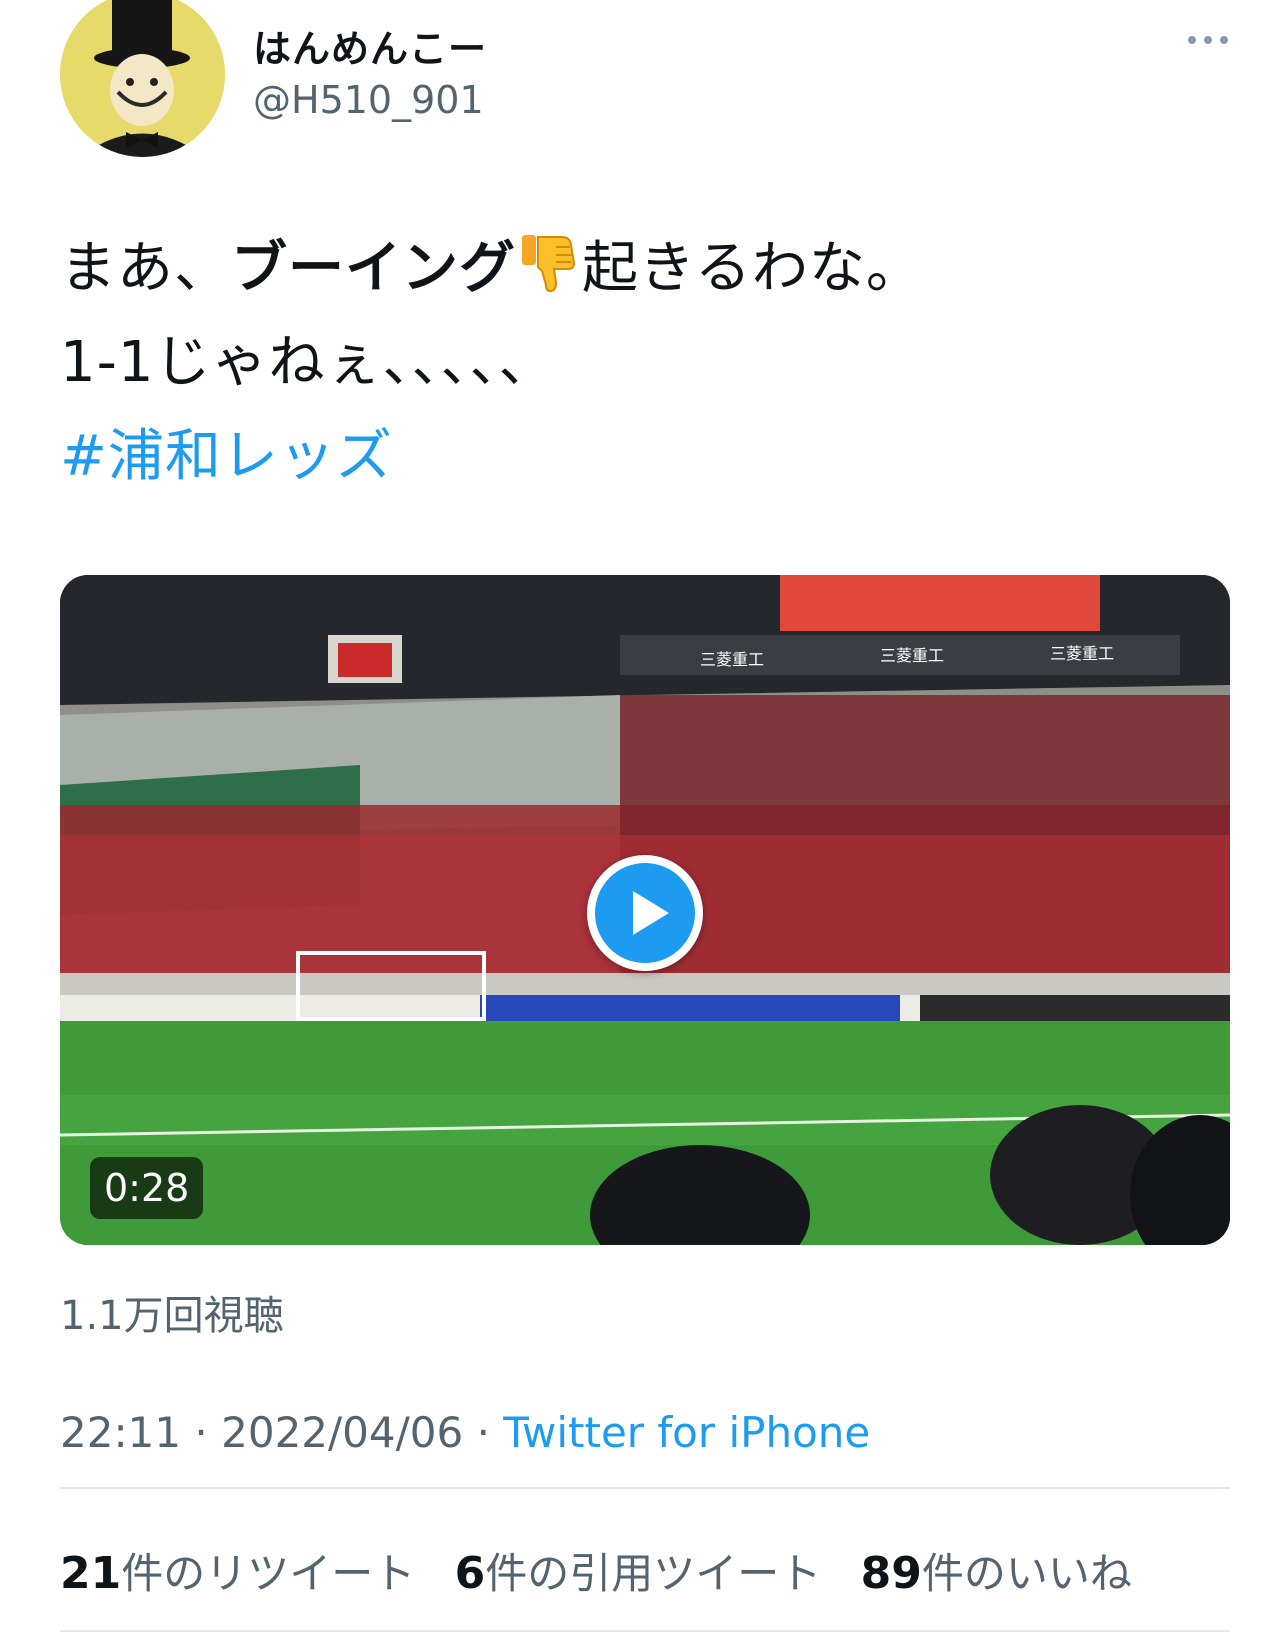 The height and width of the screenshot is (1640, 1284). I want to click on avatar, so click(142, 78).